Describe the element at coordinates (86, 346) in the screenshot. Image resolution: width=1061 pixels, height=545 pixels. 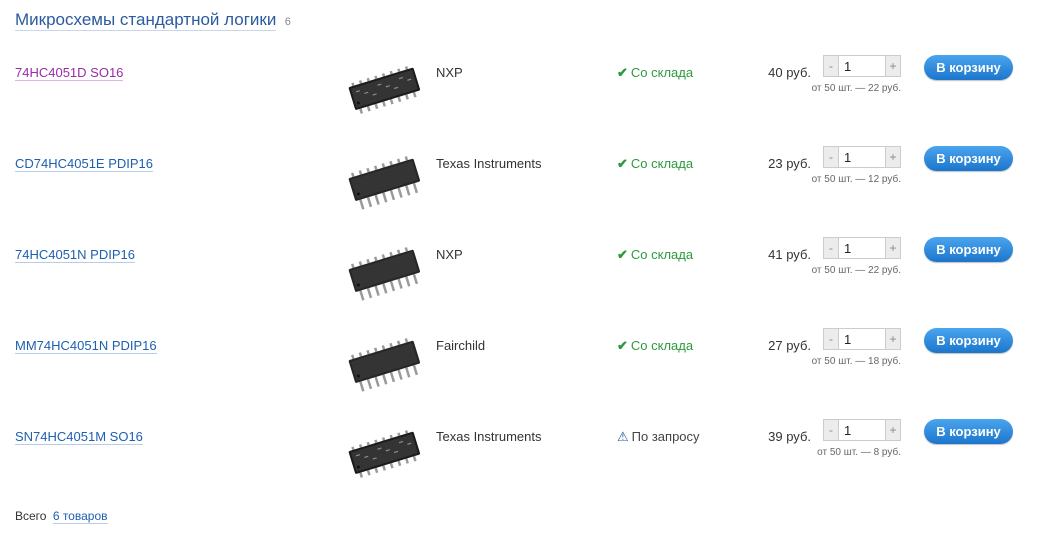
I see `product-name-link: MM74HC4051N PDIP16` at that location.